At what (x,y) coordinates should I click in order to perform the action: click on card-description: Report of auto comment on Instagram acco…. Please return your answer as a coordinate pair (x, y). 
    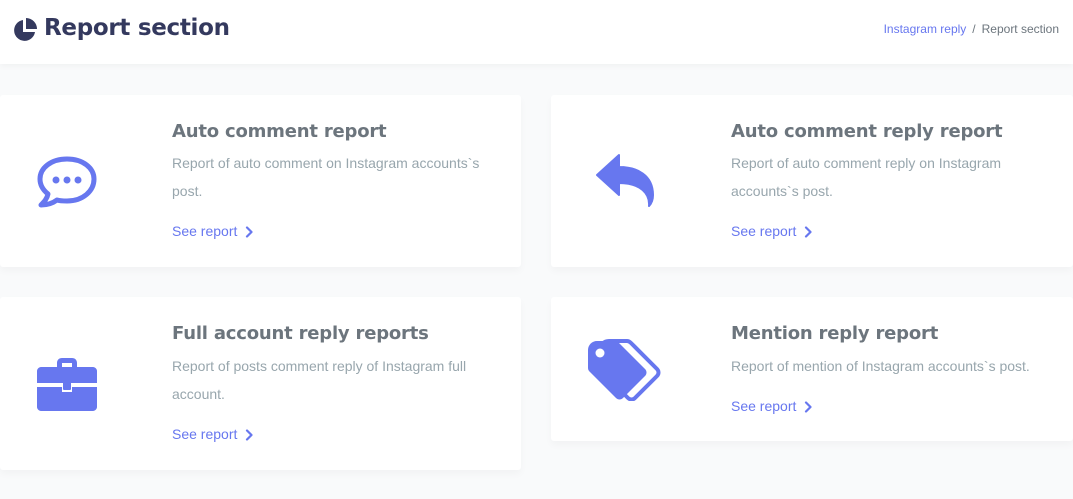
    Looking at the image, I should click on (326, 177).